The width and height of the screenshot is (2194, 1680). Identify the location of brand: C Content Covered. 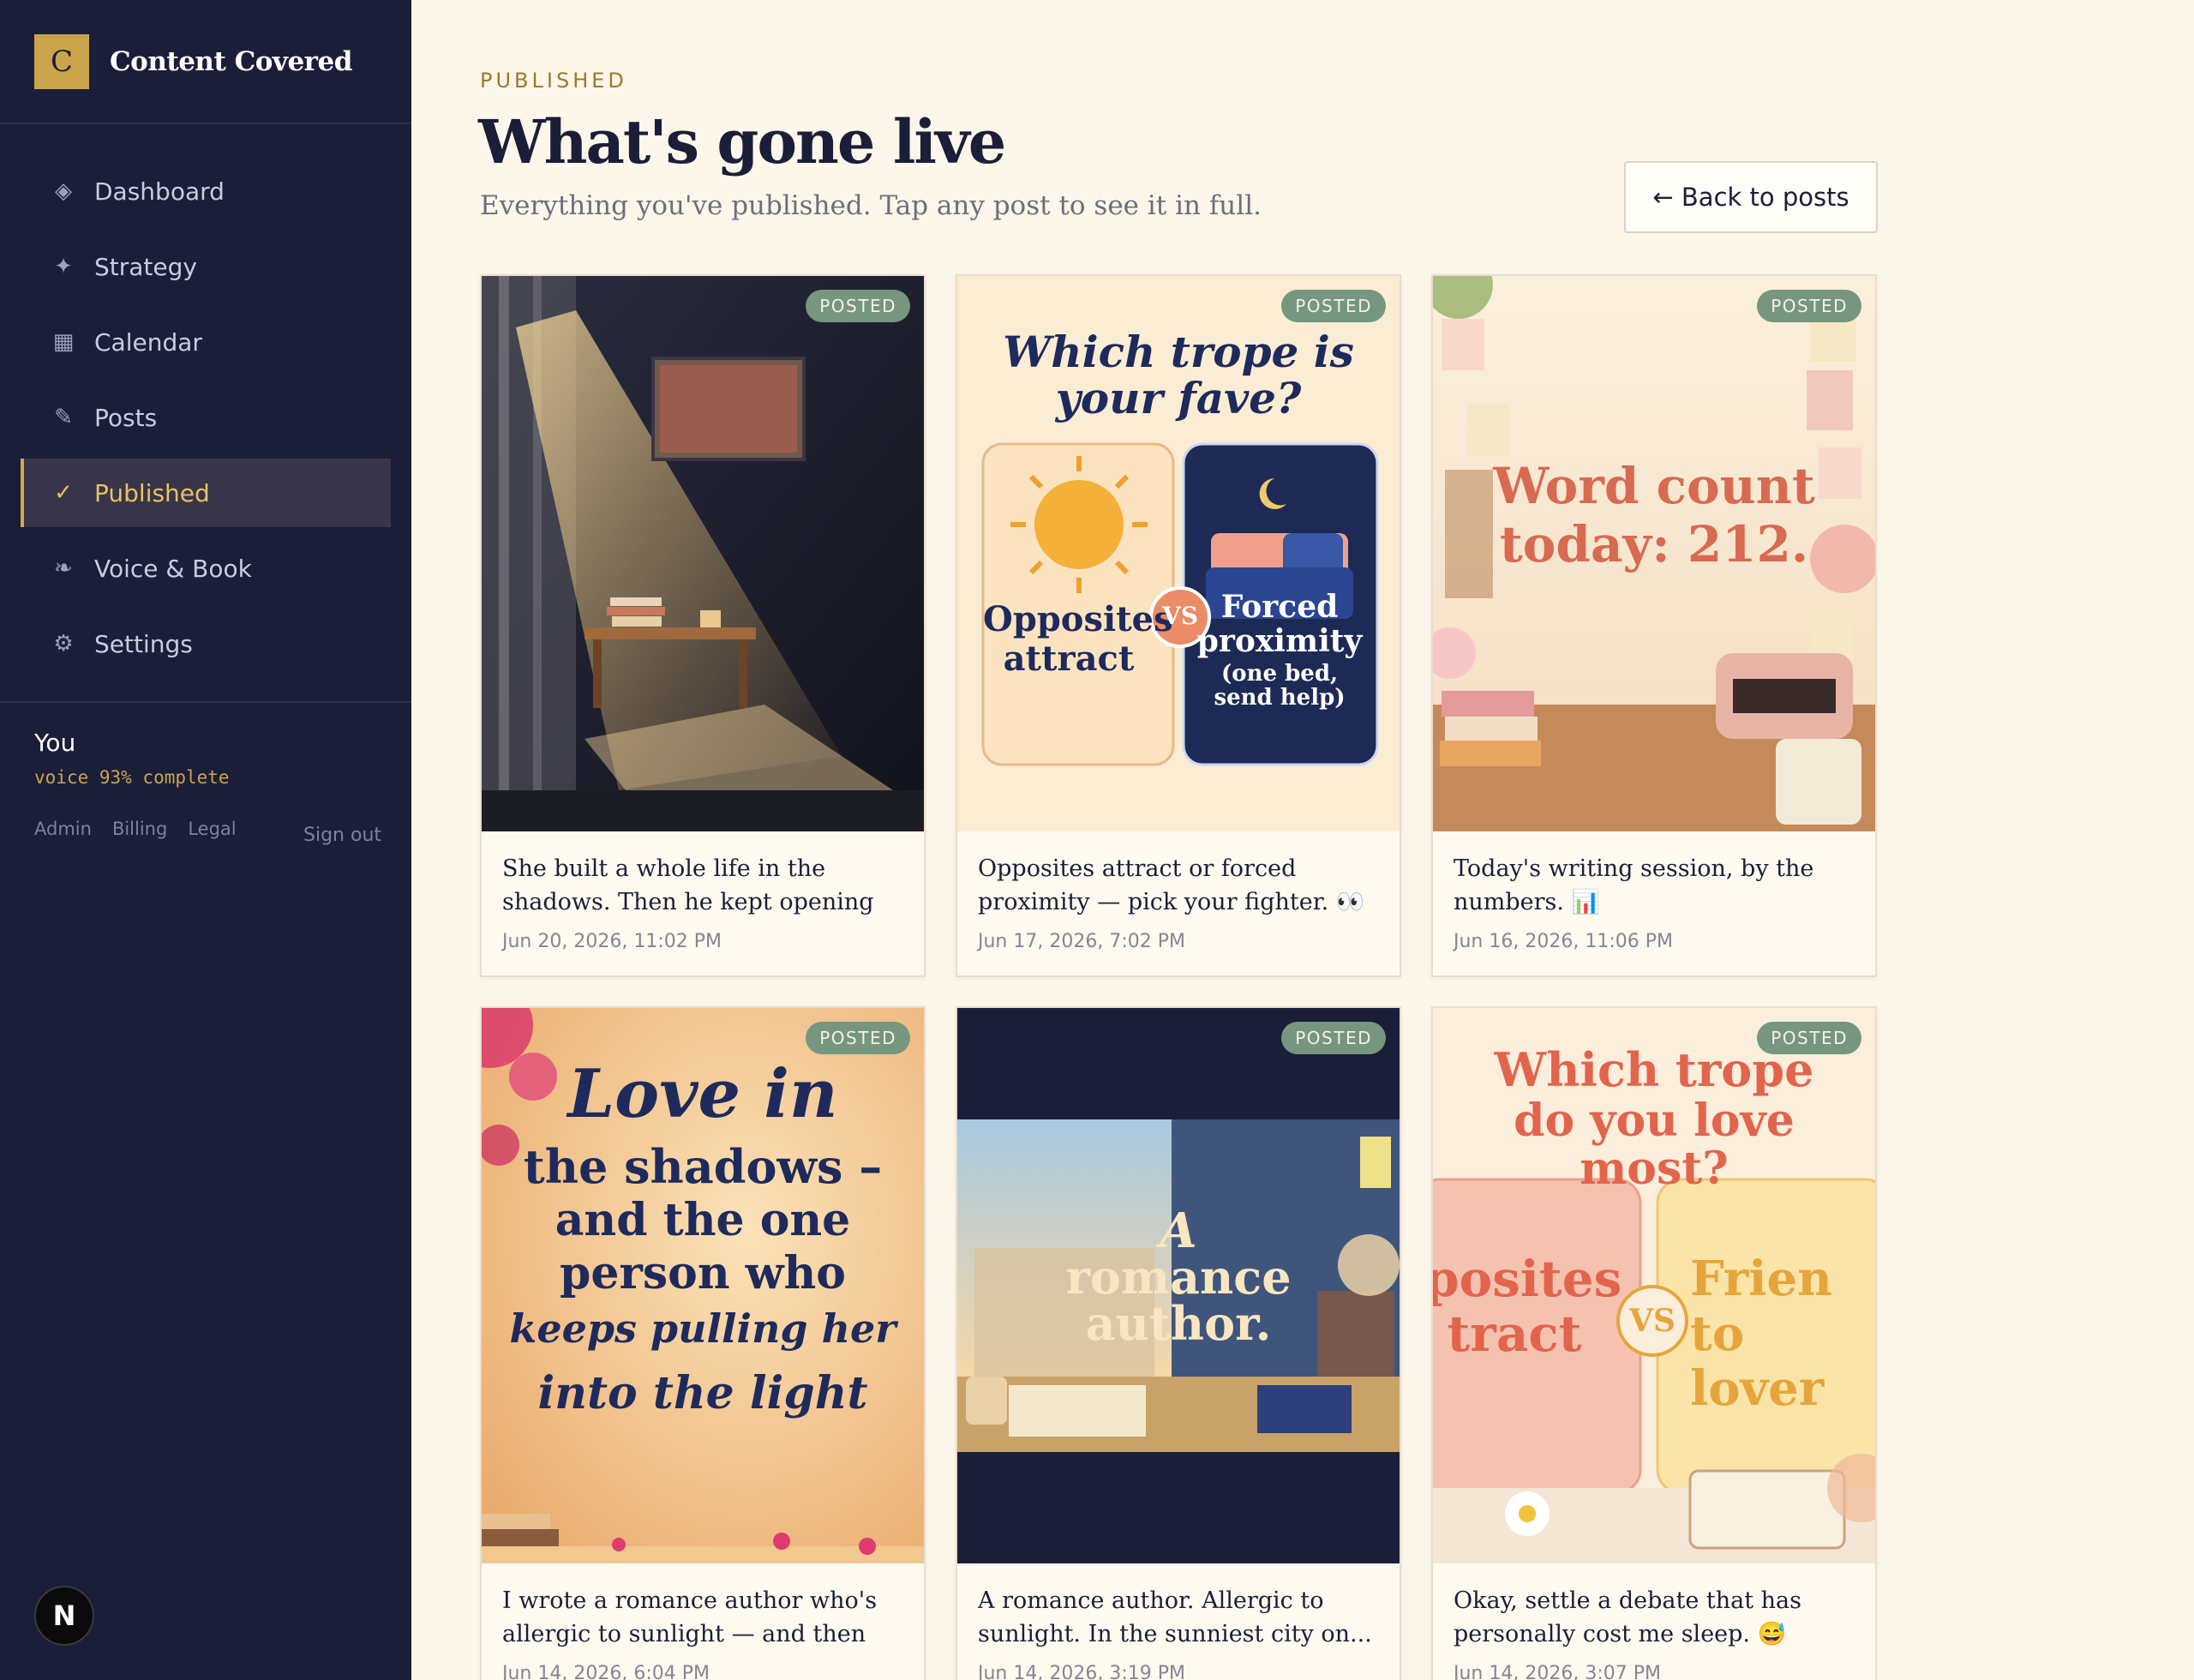
(205, 62).